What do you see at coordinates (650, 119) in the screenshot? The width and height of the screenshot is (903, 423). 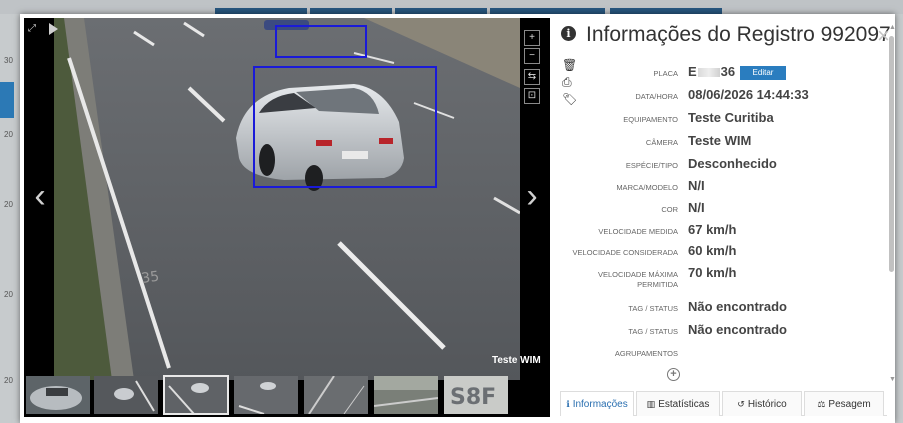 I see `equipment-label: EQUIPAMENTO` at bounding box center [650, 119].